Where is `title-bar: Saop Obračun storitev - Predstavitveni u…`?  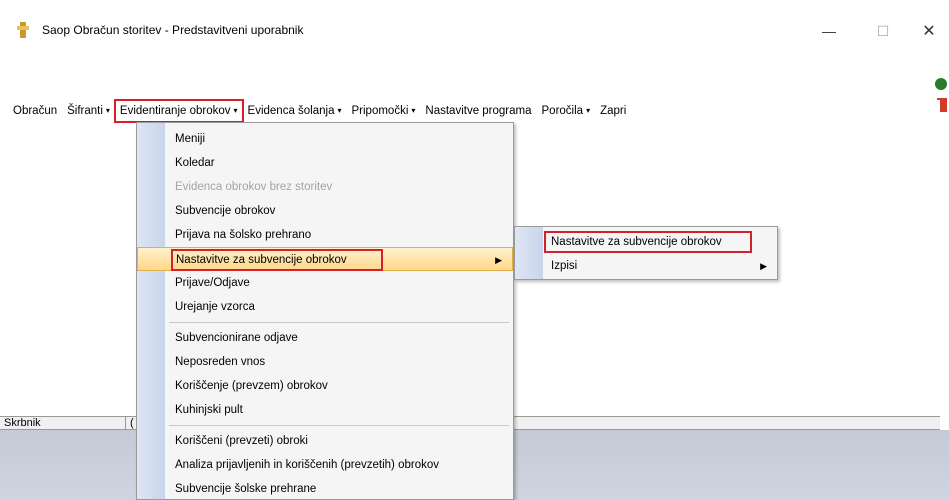 title-bar: Saop Obračun storitev - Predstavitveni u… is located at coordinates (474, 30).